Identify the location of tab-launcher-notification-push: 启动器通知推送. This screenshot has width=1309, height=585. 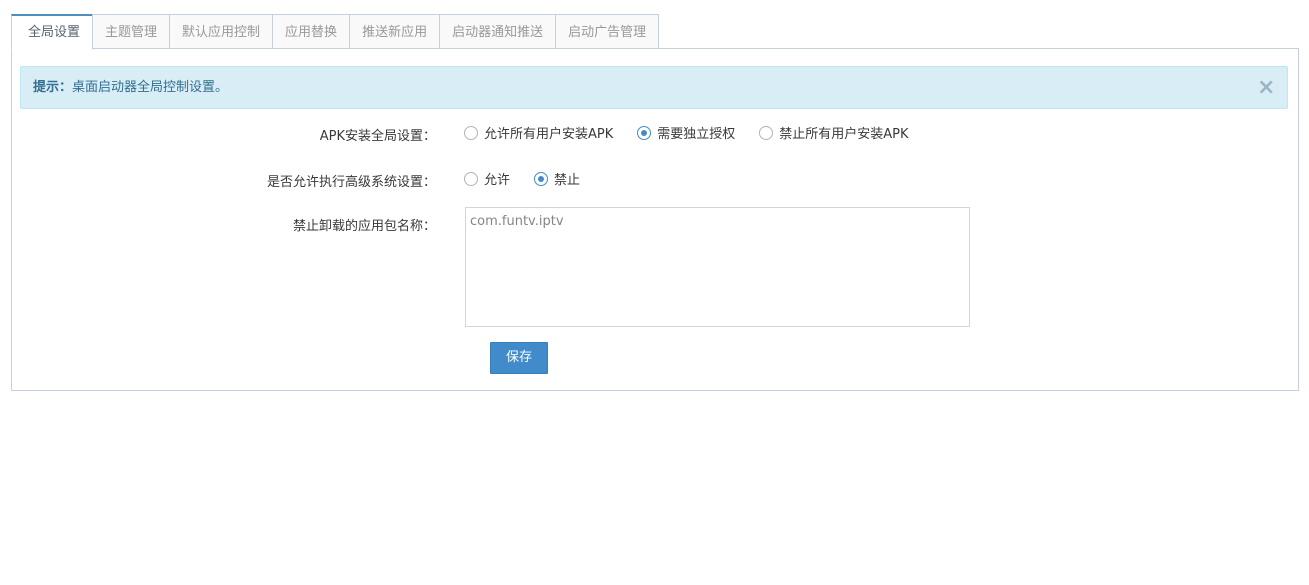
(498, 31).